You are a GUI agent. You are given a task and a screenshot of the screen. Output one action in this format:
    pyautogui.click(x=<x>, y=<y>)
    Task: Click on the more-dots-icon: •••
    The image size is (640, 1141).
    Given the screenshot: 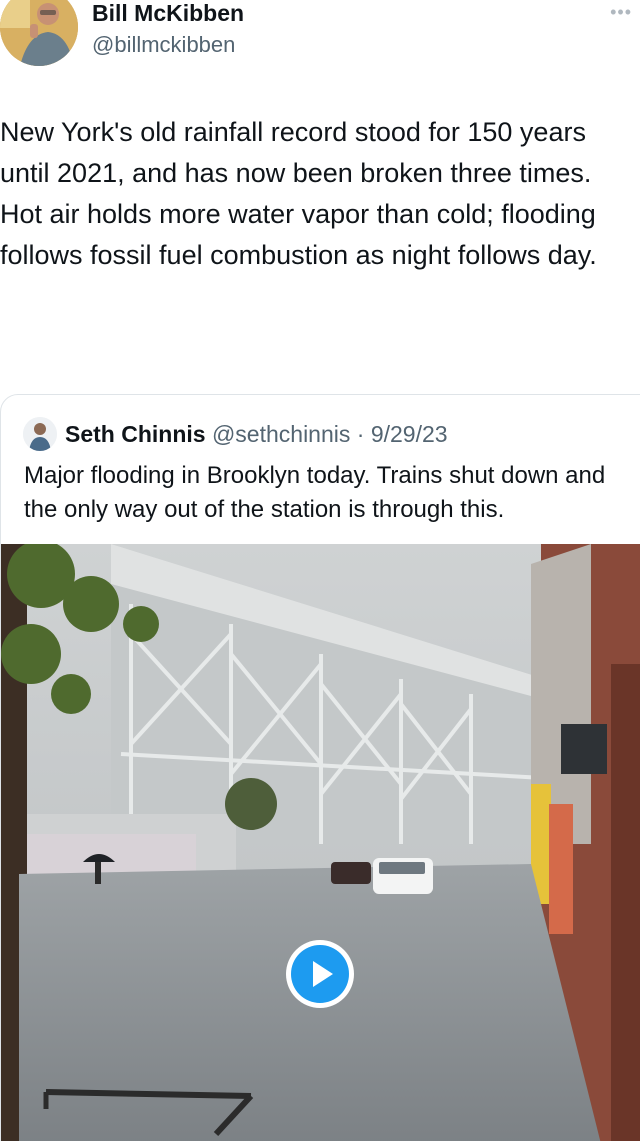 What is the action you would take?
    pyautogui.click(x=621, y=12)
    